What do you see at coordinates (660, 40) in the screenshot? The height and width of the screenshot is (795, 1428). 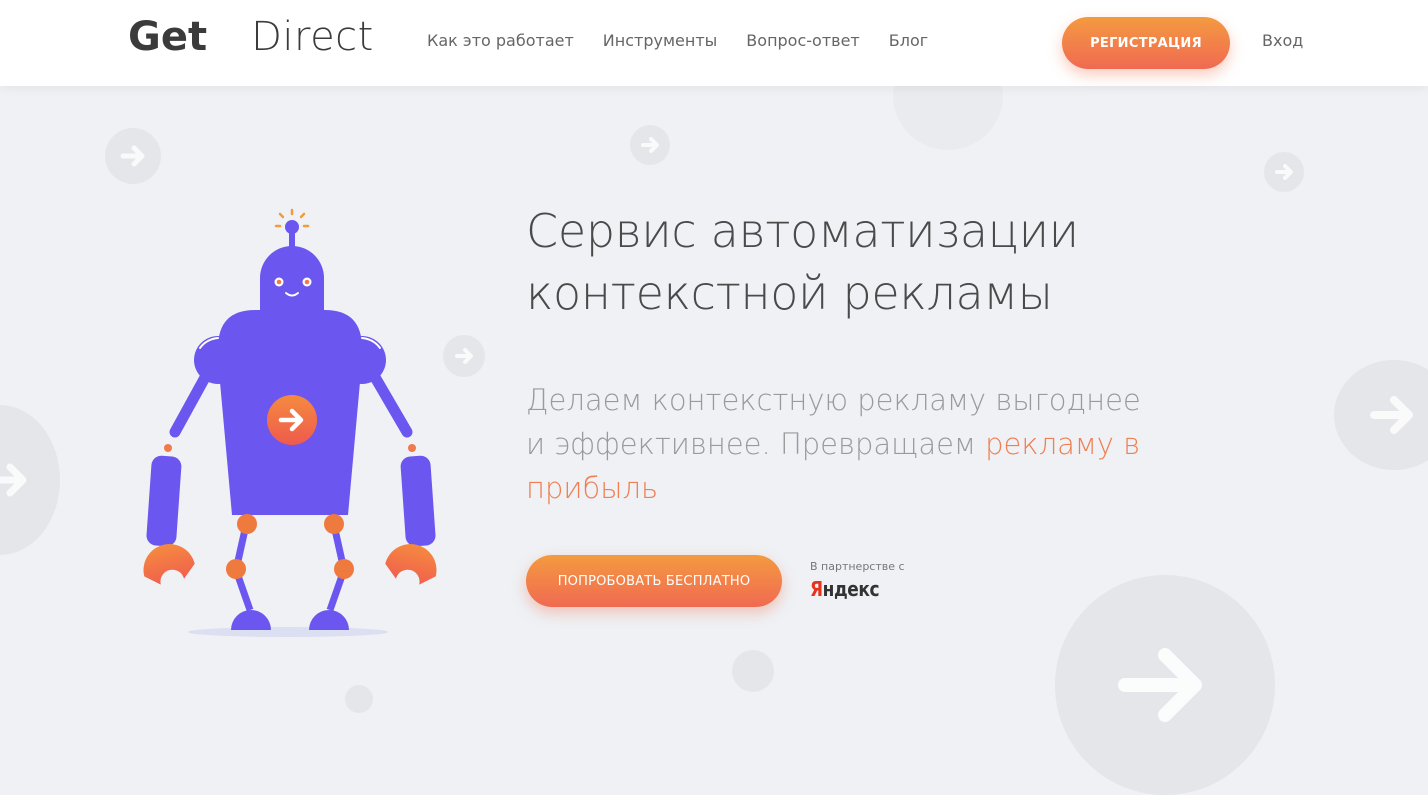 I see `nav-link-tools: Инструменты` at bounding box center [660, 40].